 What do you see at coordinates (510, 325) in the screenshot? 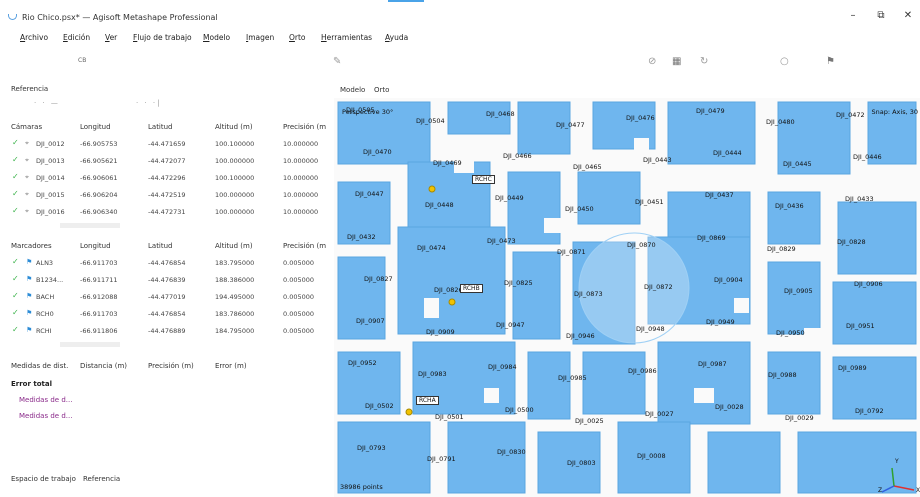
I see `camera-label: DJI_0947` at bounding box center [510, 325].